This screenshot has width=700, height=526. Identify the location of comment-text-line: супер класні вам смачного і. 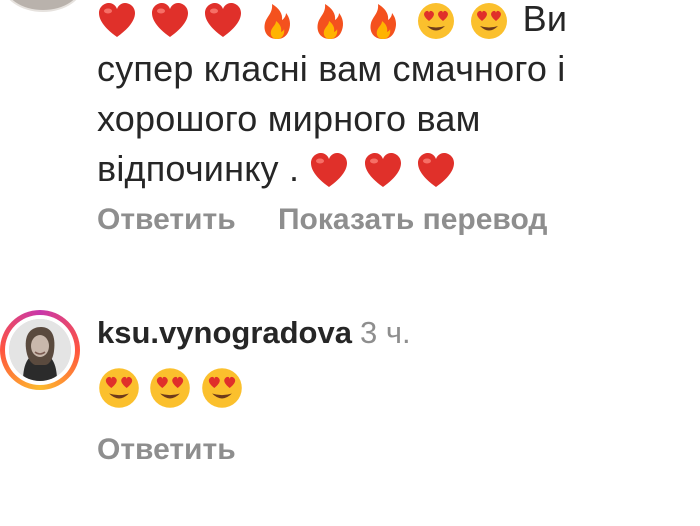
(331, 68).